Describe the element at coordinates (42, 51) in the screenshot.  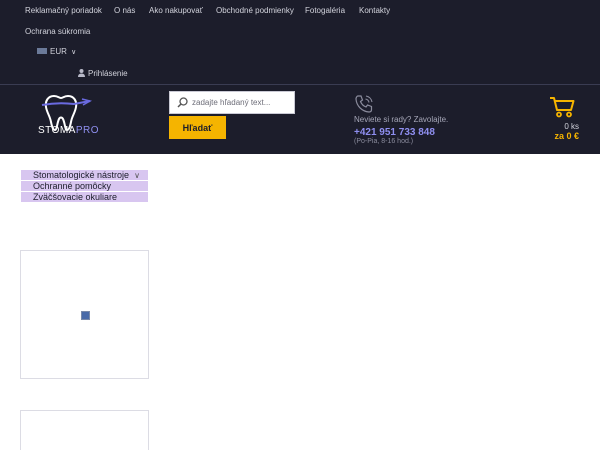
I see `currency-flag-icon` at that location.